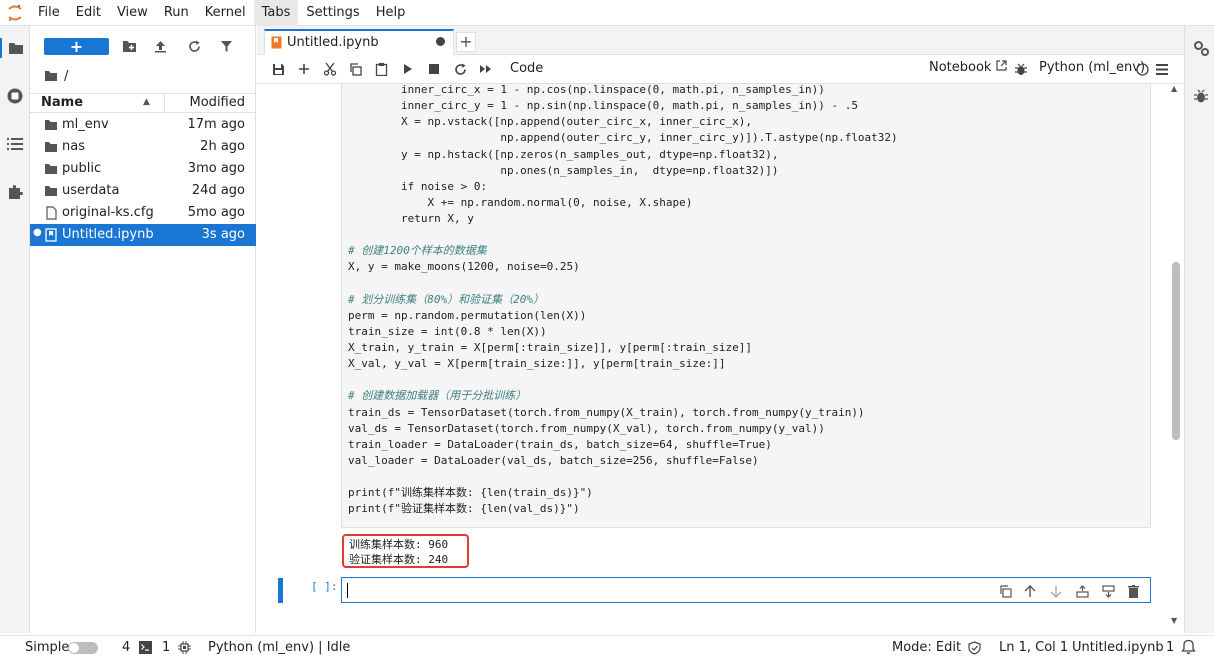  Describe the element at coordinates (160, 46) in the screenshot. I see `upload-icon` at that location.